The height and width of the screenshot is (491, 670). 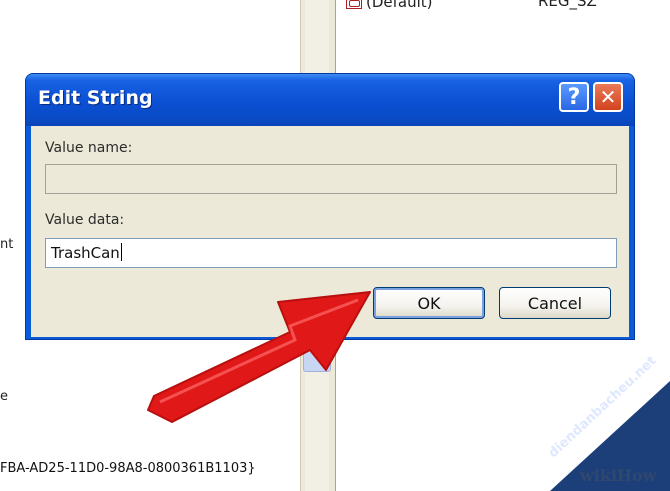 What do you see at coordinates (89, 148) in the screenshot?
I see `value-name-label: Value name:` at bounding box center [89, 148].